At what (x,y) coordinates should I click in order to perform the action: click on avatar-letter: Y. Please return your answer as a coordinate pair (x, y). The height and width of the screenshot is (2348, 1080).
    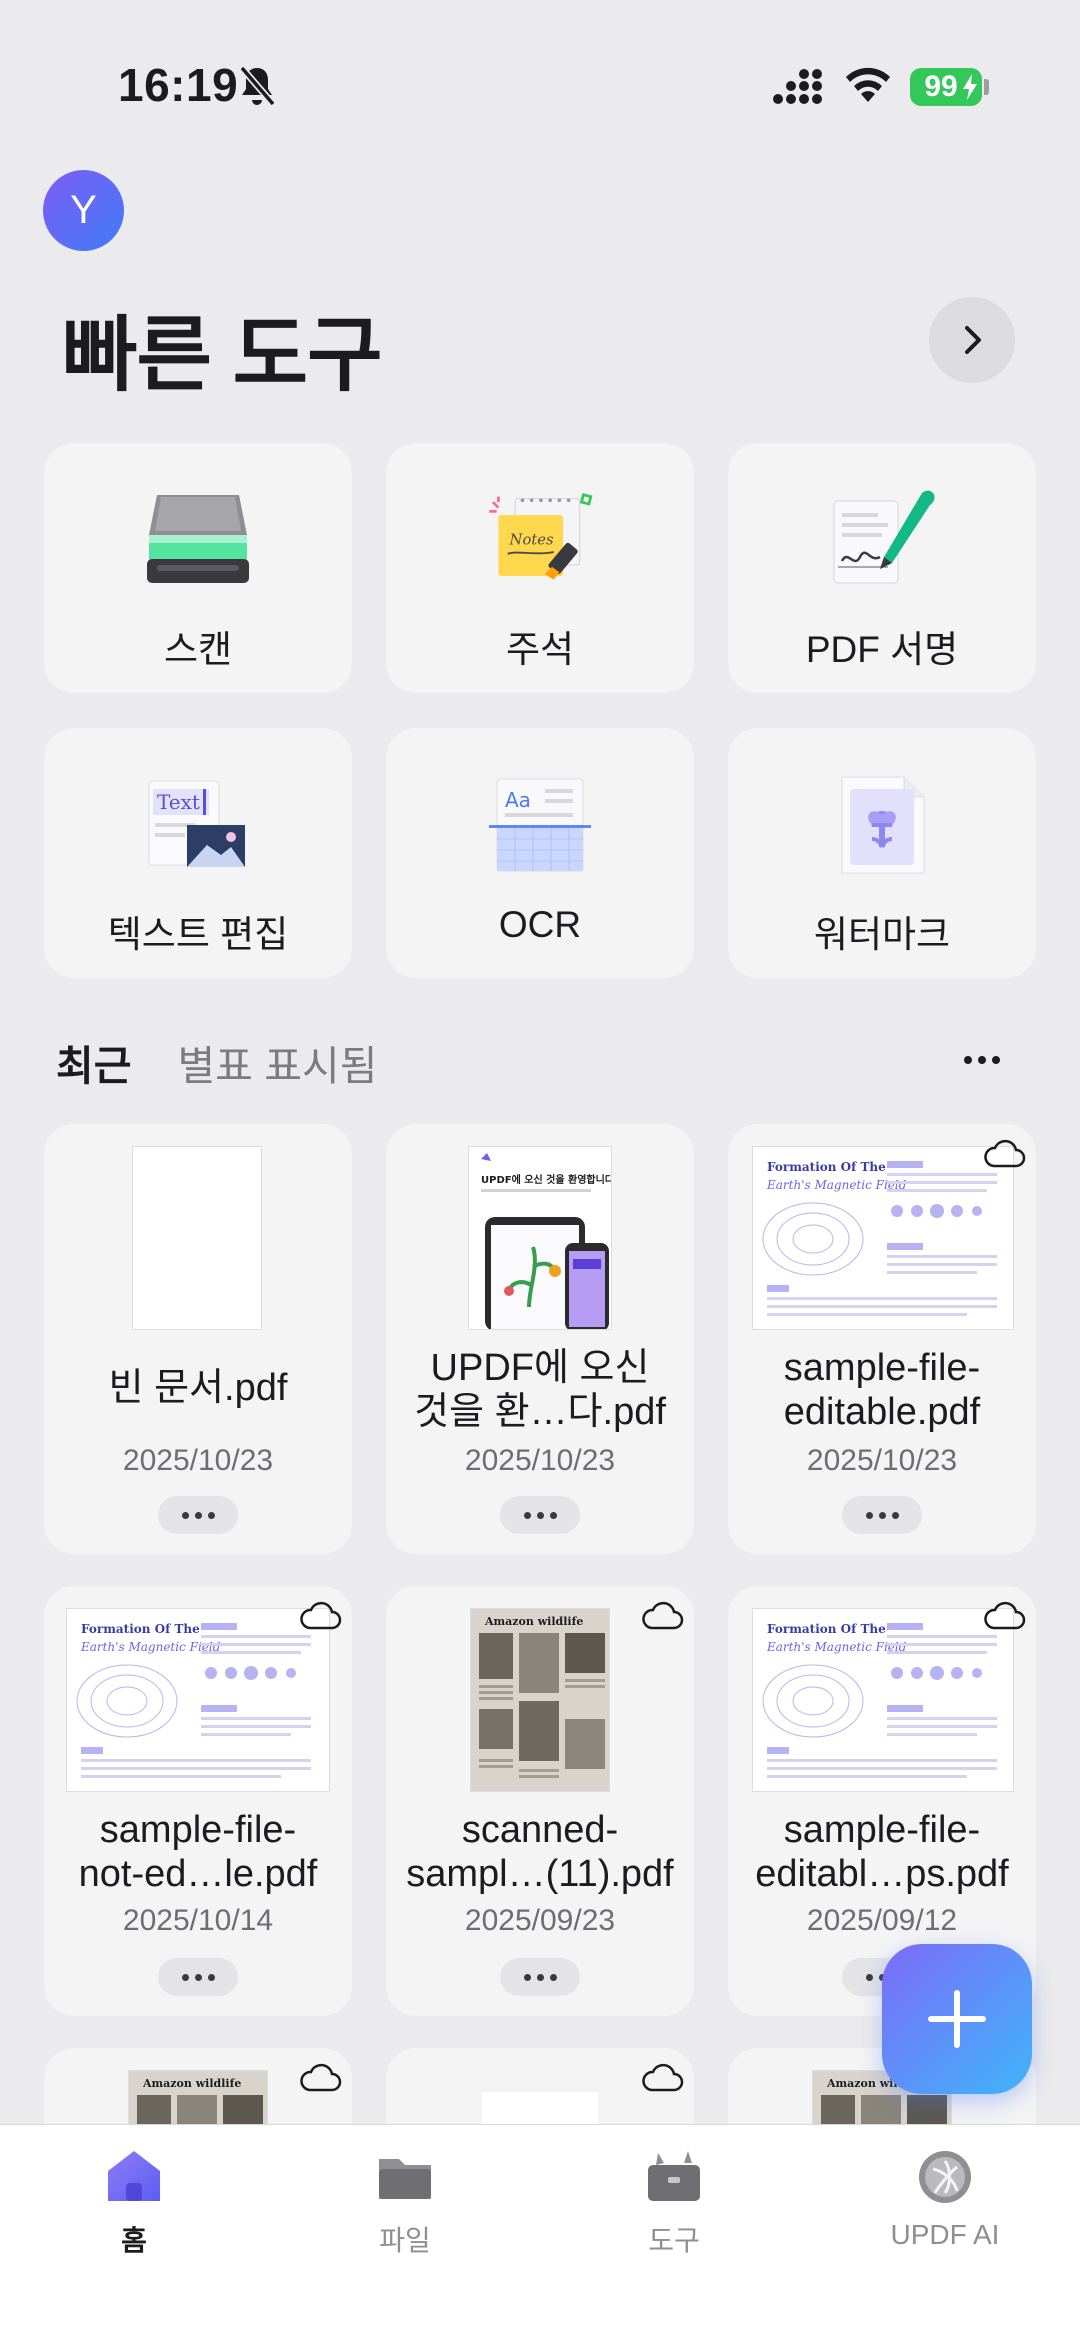
    Looking at the image, I should click on (83, 210).